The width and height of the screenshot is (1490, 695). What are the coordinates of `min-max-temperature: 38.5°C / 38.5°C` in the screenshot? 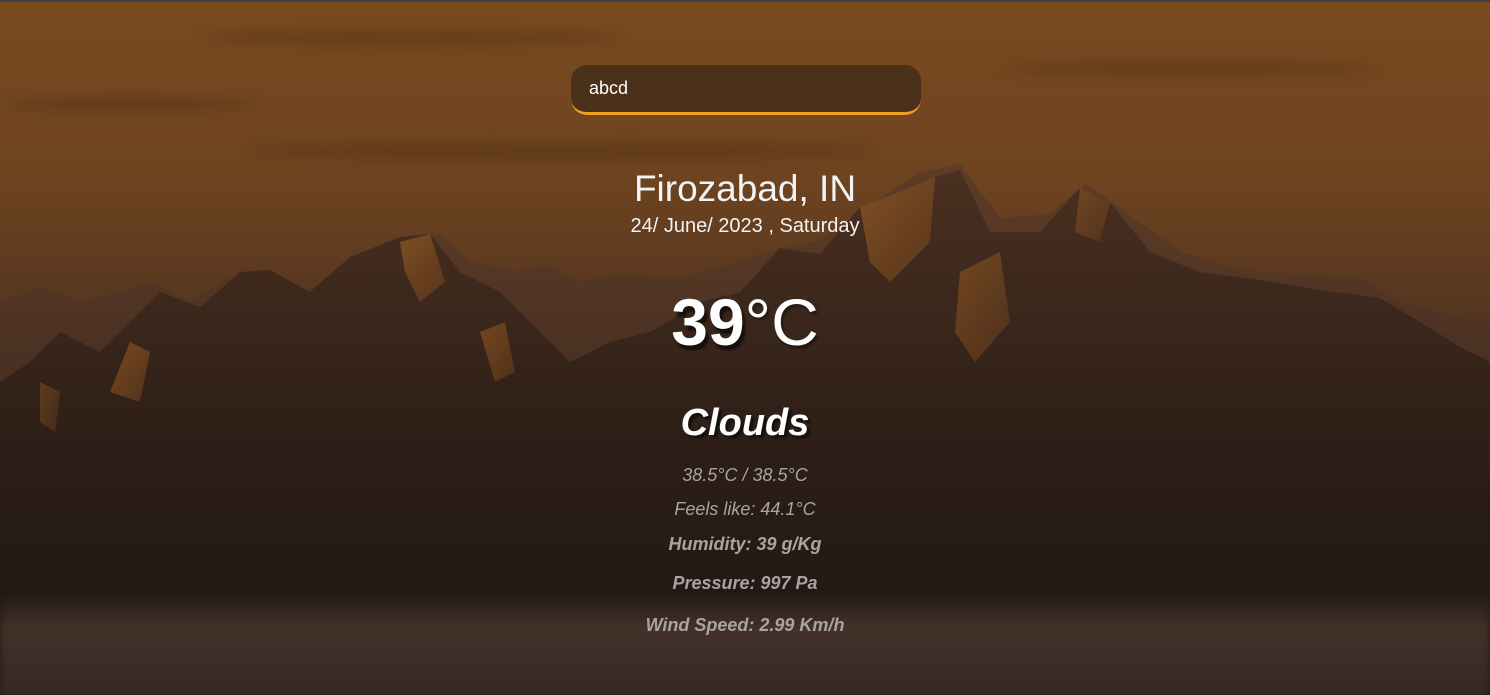 It's located at (745, 475).